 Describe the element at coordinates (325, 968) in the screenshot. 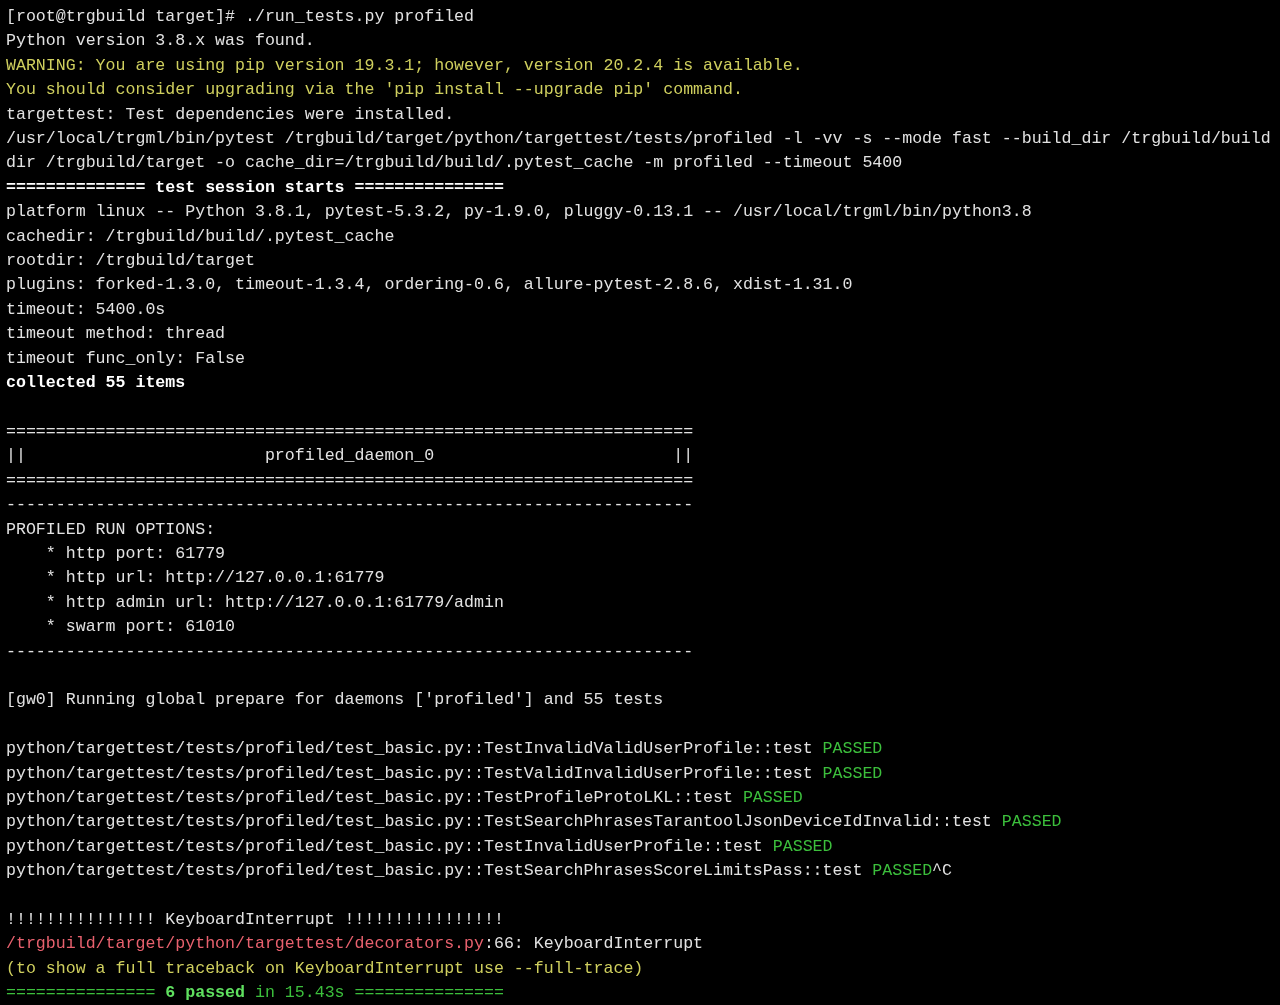

I see `terminal-line: (to show a full traceback on KeyboardInterrupt use --full-trace)` at that location.